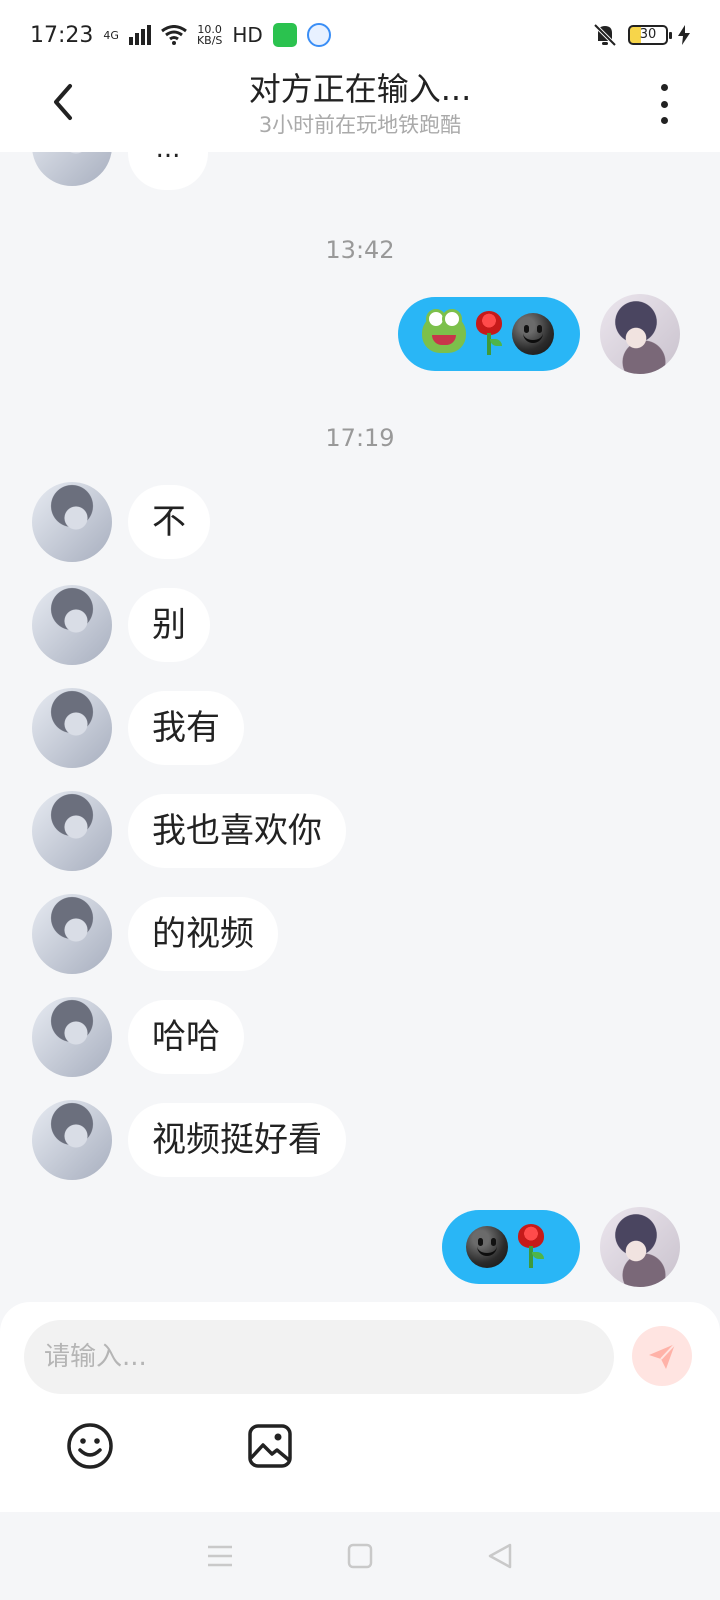  What do you see at coordinates (360, 1037) in the screenshot?
I see `message-row-other: 哈哈` at bounding box center [360, 1037].